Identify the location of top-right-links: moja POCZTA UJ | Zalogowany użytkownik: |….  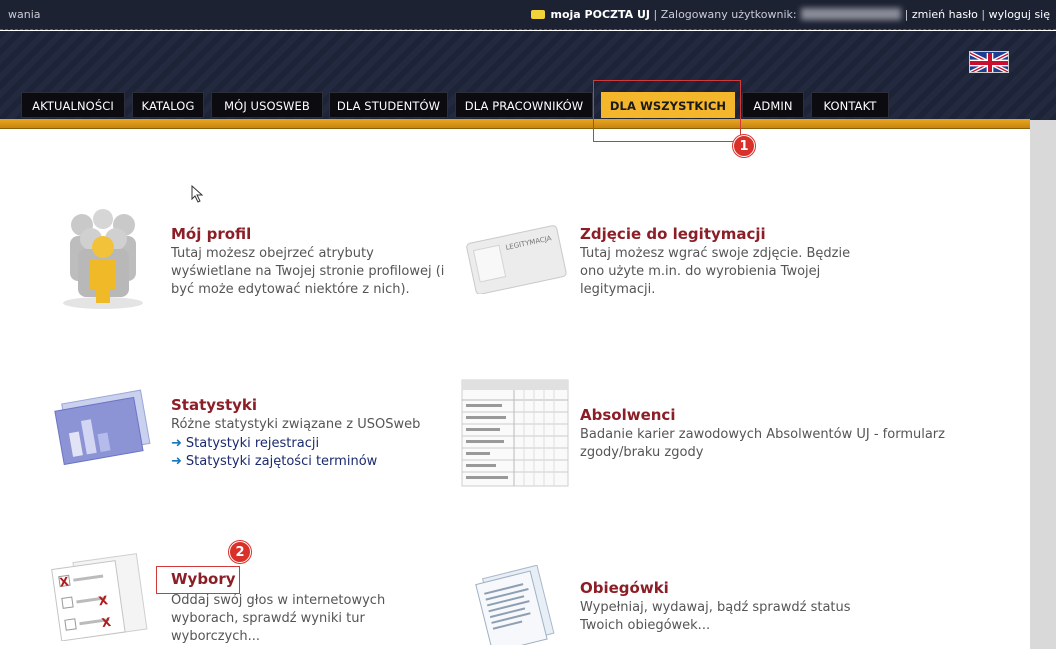
(790, 14).